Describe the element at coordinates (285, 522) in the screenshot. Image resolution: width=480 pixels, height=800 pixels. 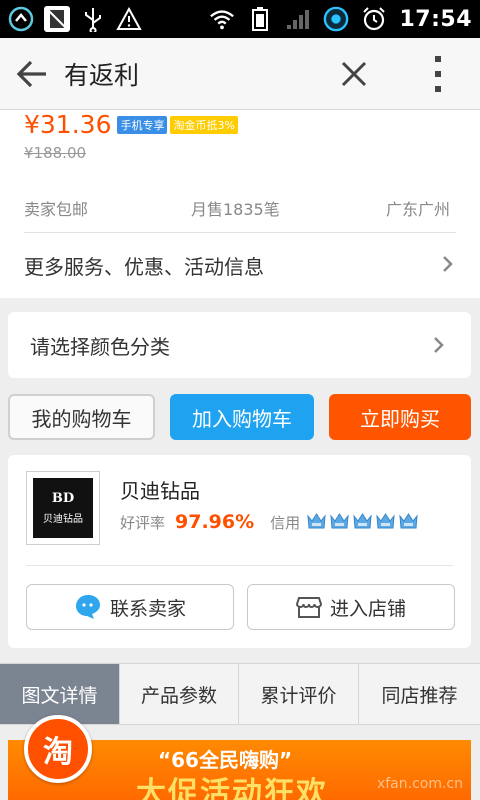
I see `credit-label: 信用` at that location.